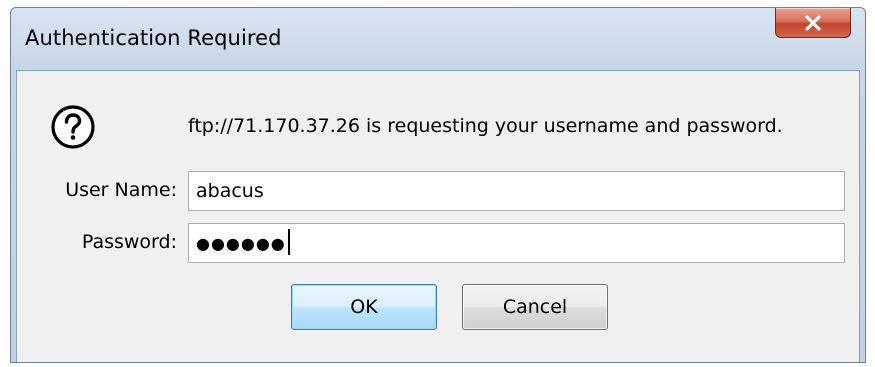 The height and width of the screenshot is (367, 875). Describe the element at coordinates (153, 38) in the screenshot. I see `window-title: Authentication Required` at that location.